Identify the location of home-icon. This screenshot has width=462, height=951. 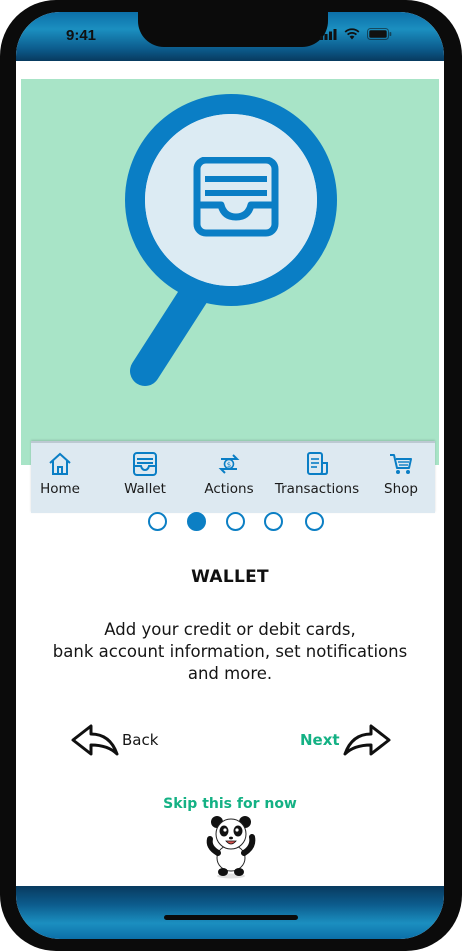
(60, 463).